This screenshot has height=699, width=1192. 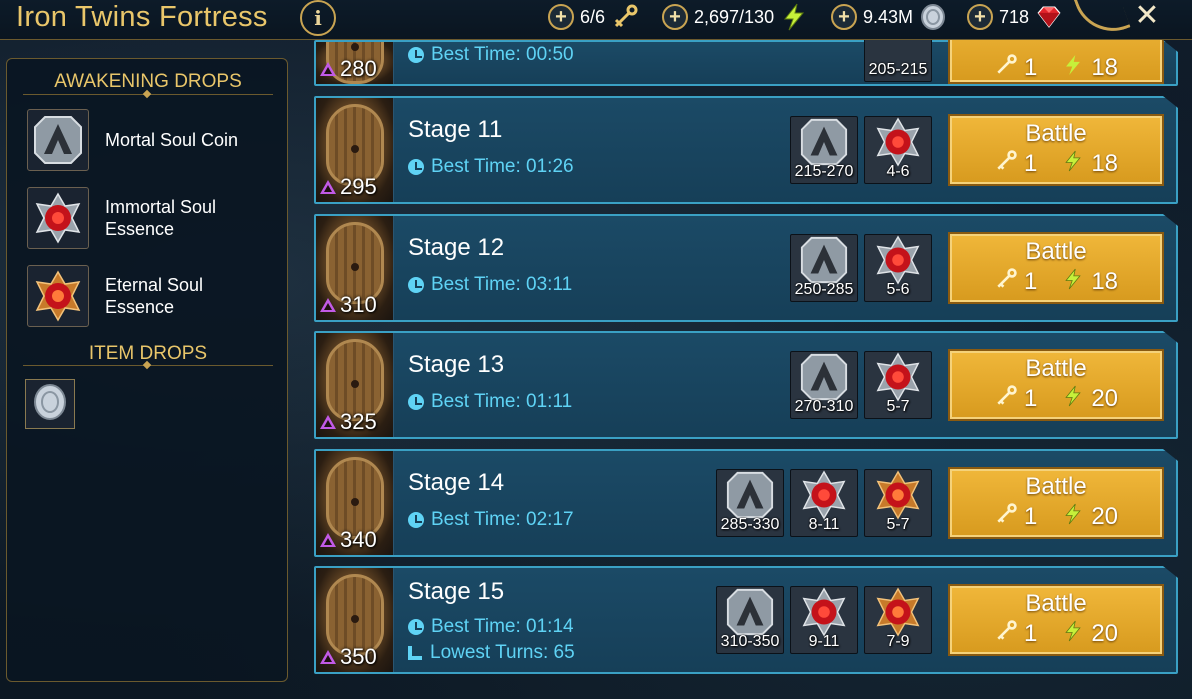 I want to click on boss-portrait: 340, so click(x=355, y=503).